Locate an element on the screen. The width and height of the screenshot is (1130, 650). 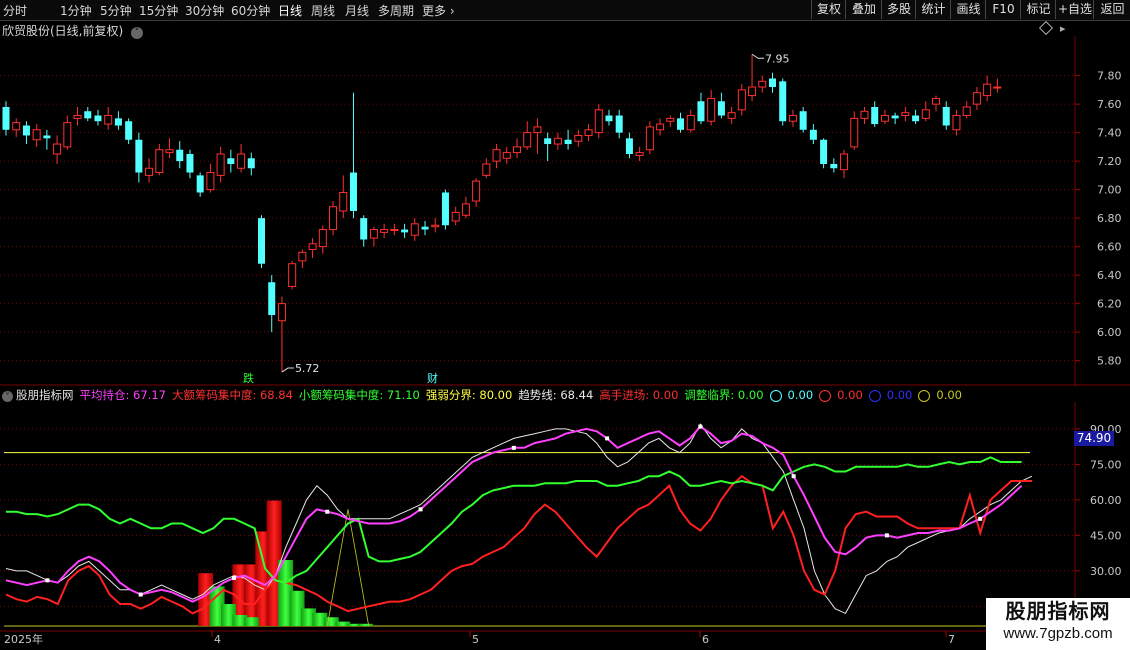
toolbar-button-7: +自选 is located at coordinates (1074, 9).